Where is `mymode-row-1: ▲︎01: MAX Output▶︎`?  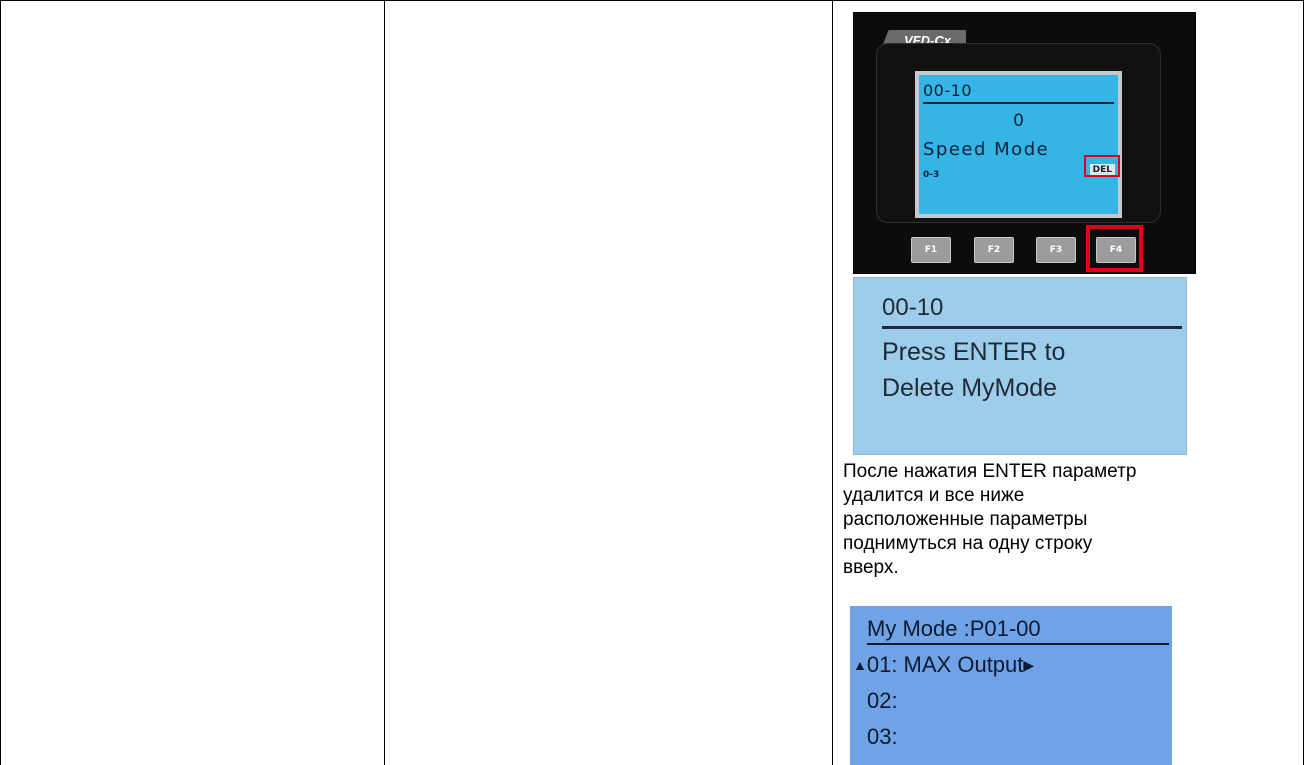
mymode-row-1: ▲︎01: MAX Output▶︎ is located at coordinates (943, 665).